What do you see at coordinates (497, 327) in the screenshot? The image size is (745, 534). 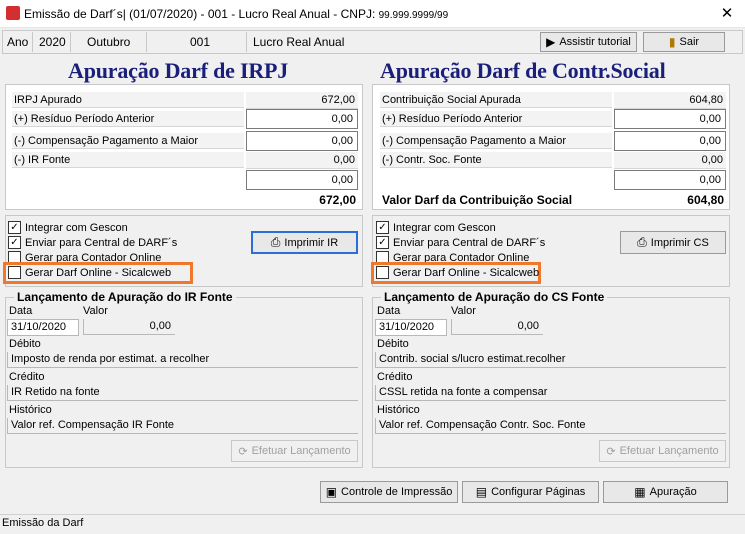 I see `cs-valor-field: 0,00` at bounding box center [497, 327].